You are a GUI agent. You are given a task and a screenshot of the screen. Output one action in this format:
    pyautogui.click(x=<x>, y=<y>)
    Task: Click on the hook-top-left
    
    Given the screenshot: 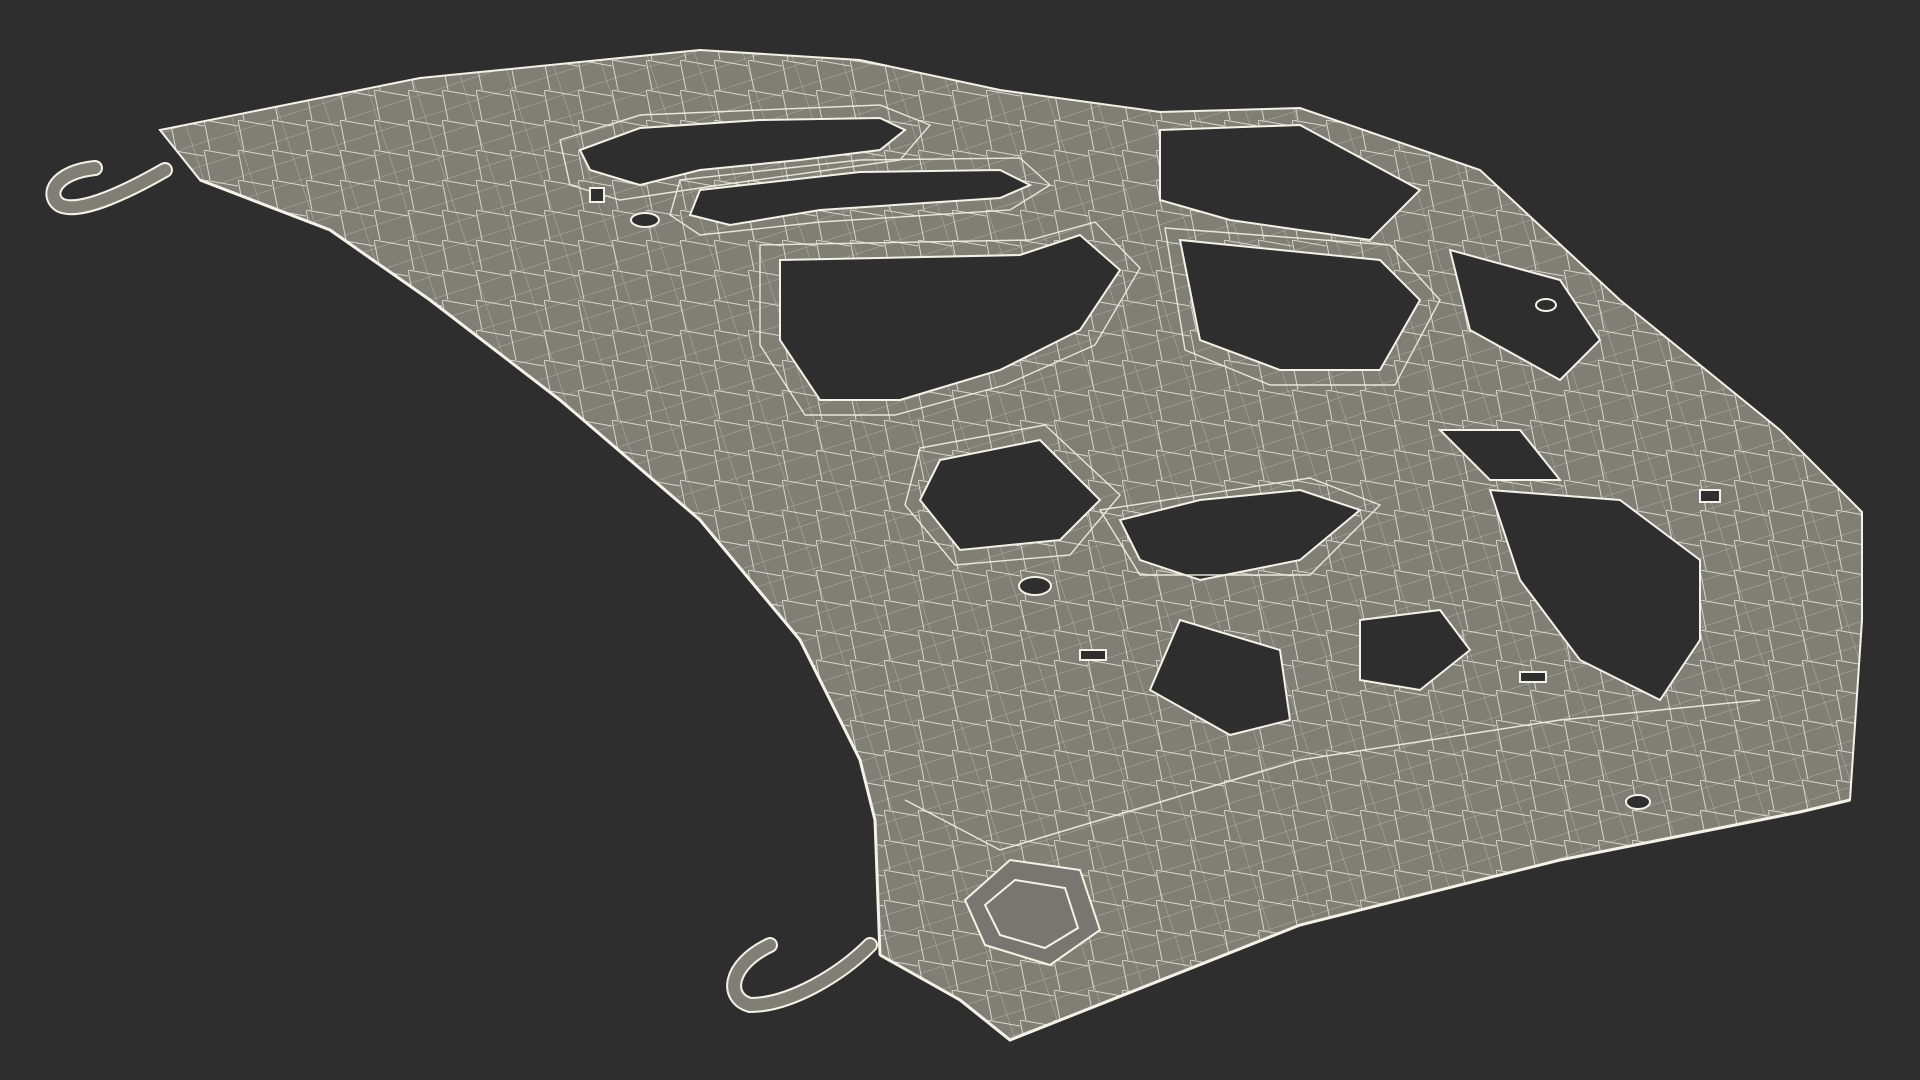 What is the action you would take?
    pyautogui.click(x=109, y=188)
    